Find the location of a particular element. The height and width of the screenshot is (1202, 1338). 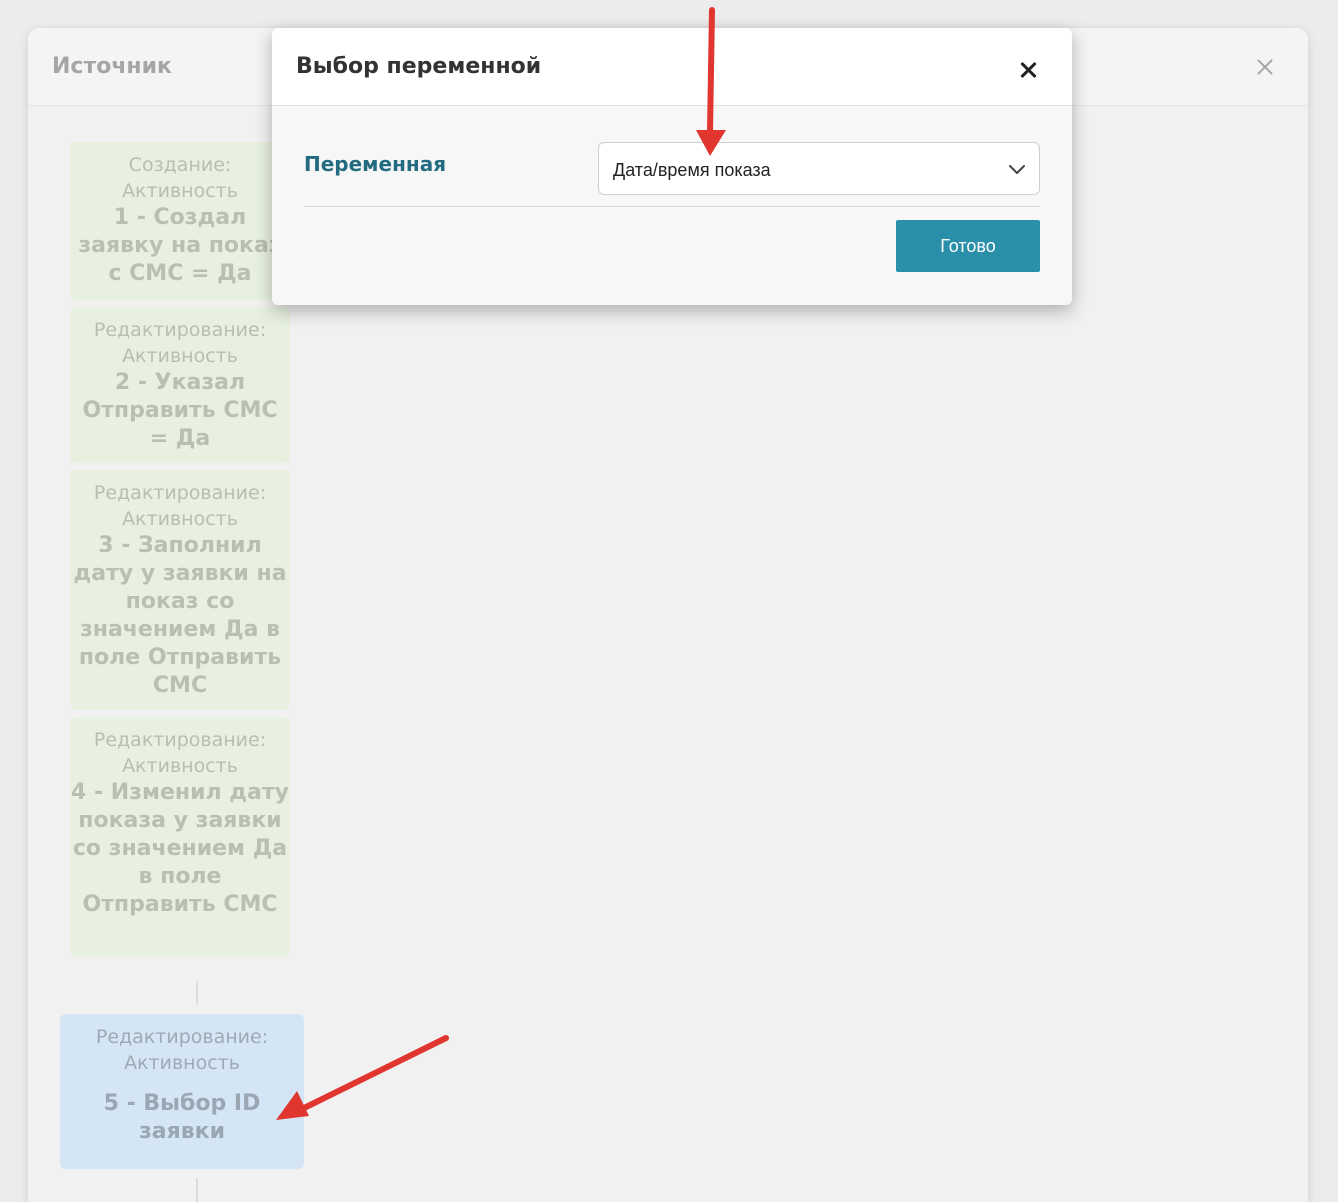

variable-select: Дата/время показа is located at coordinates (819, 168).